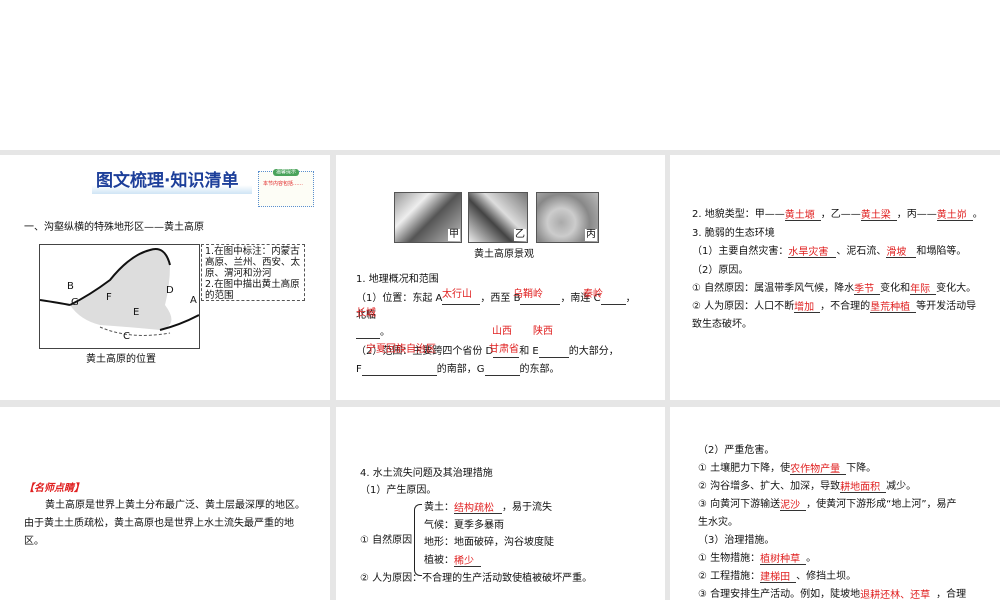 The image size is (1000, 600). I want to click on text: ，乙——, so click(840, 214).